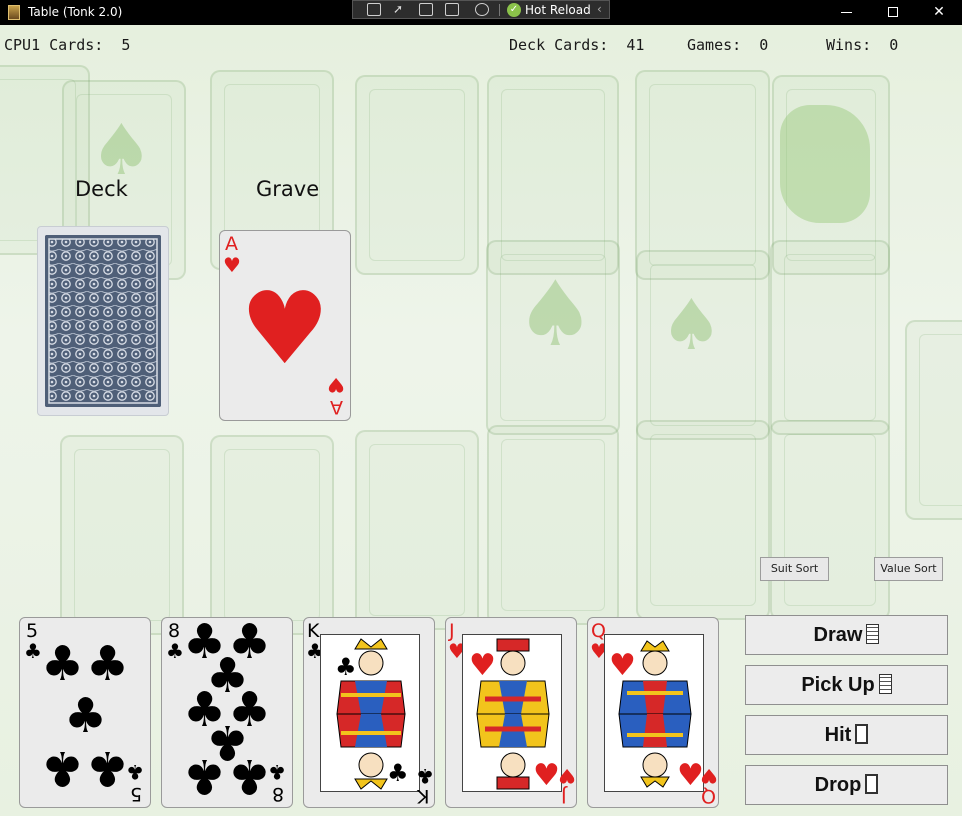 This screenshot has width=962, height=816. Describe the element at coordinates (75, 12) in the screenshot. I see `window-title: Table (Tonk 2.0)` at that location.